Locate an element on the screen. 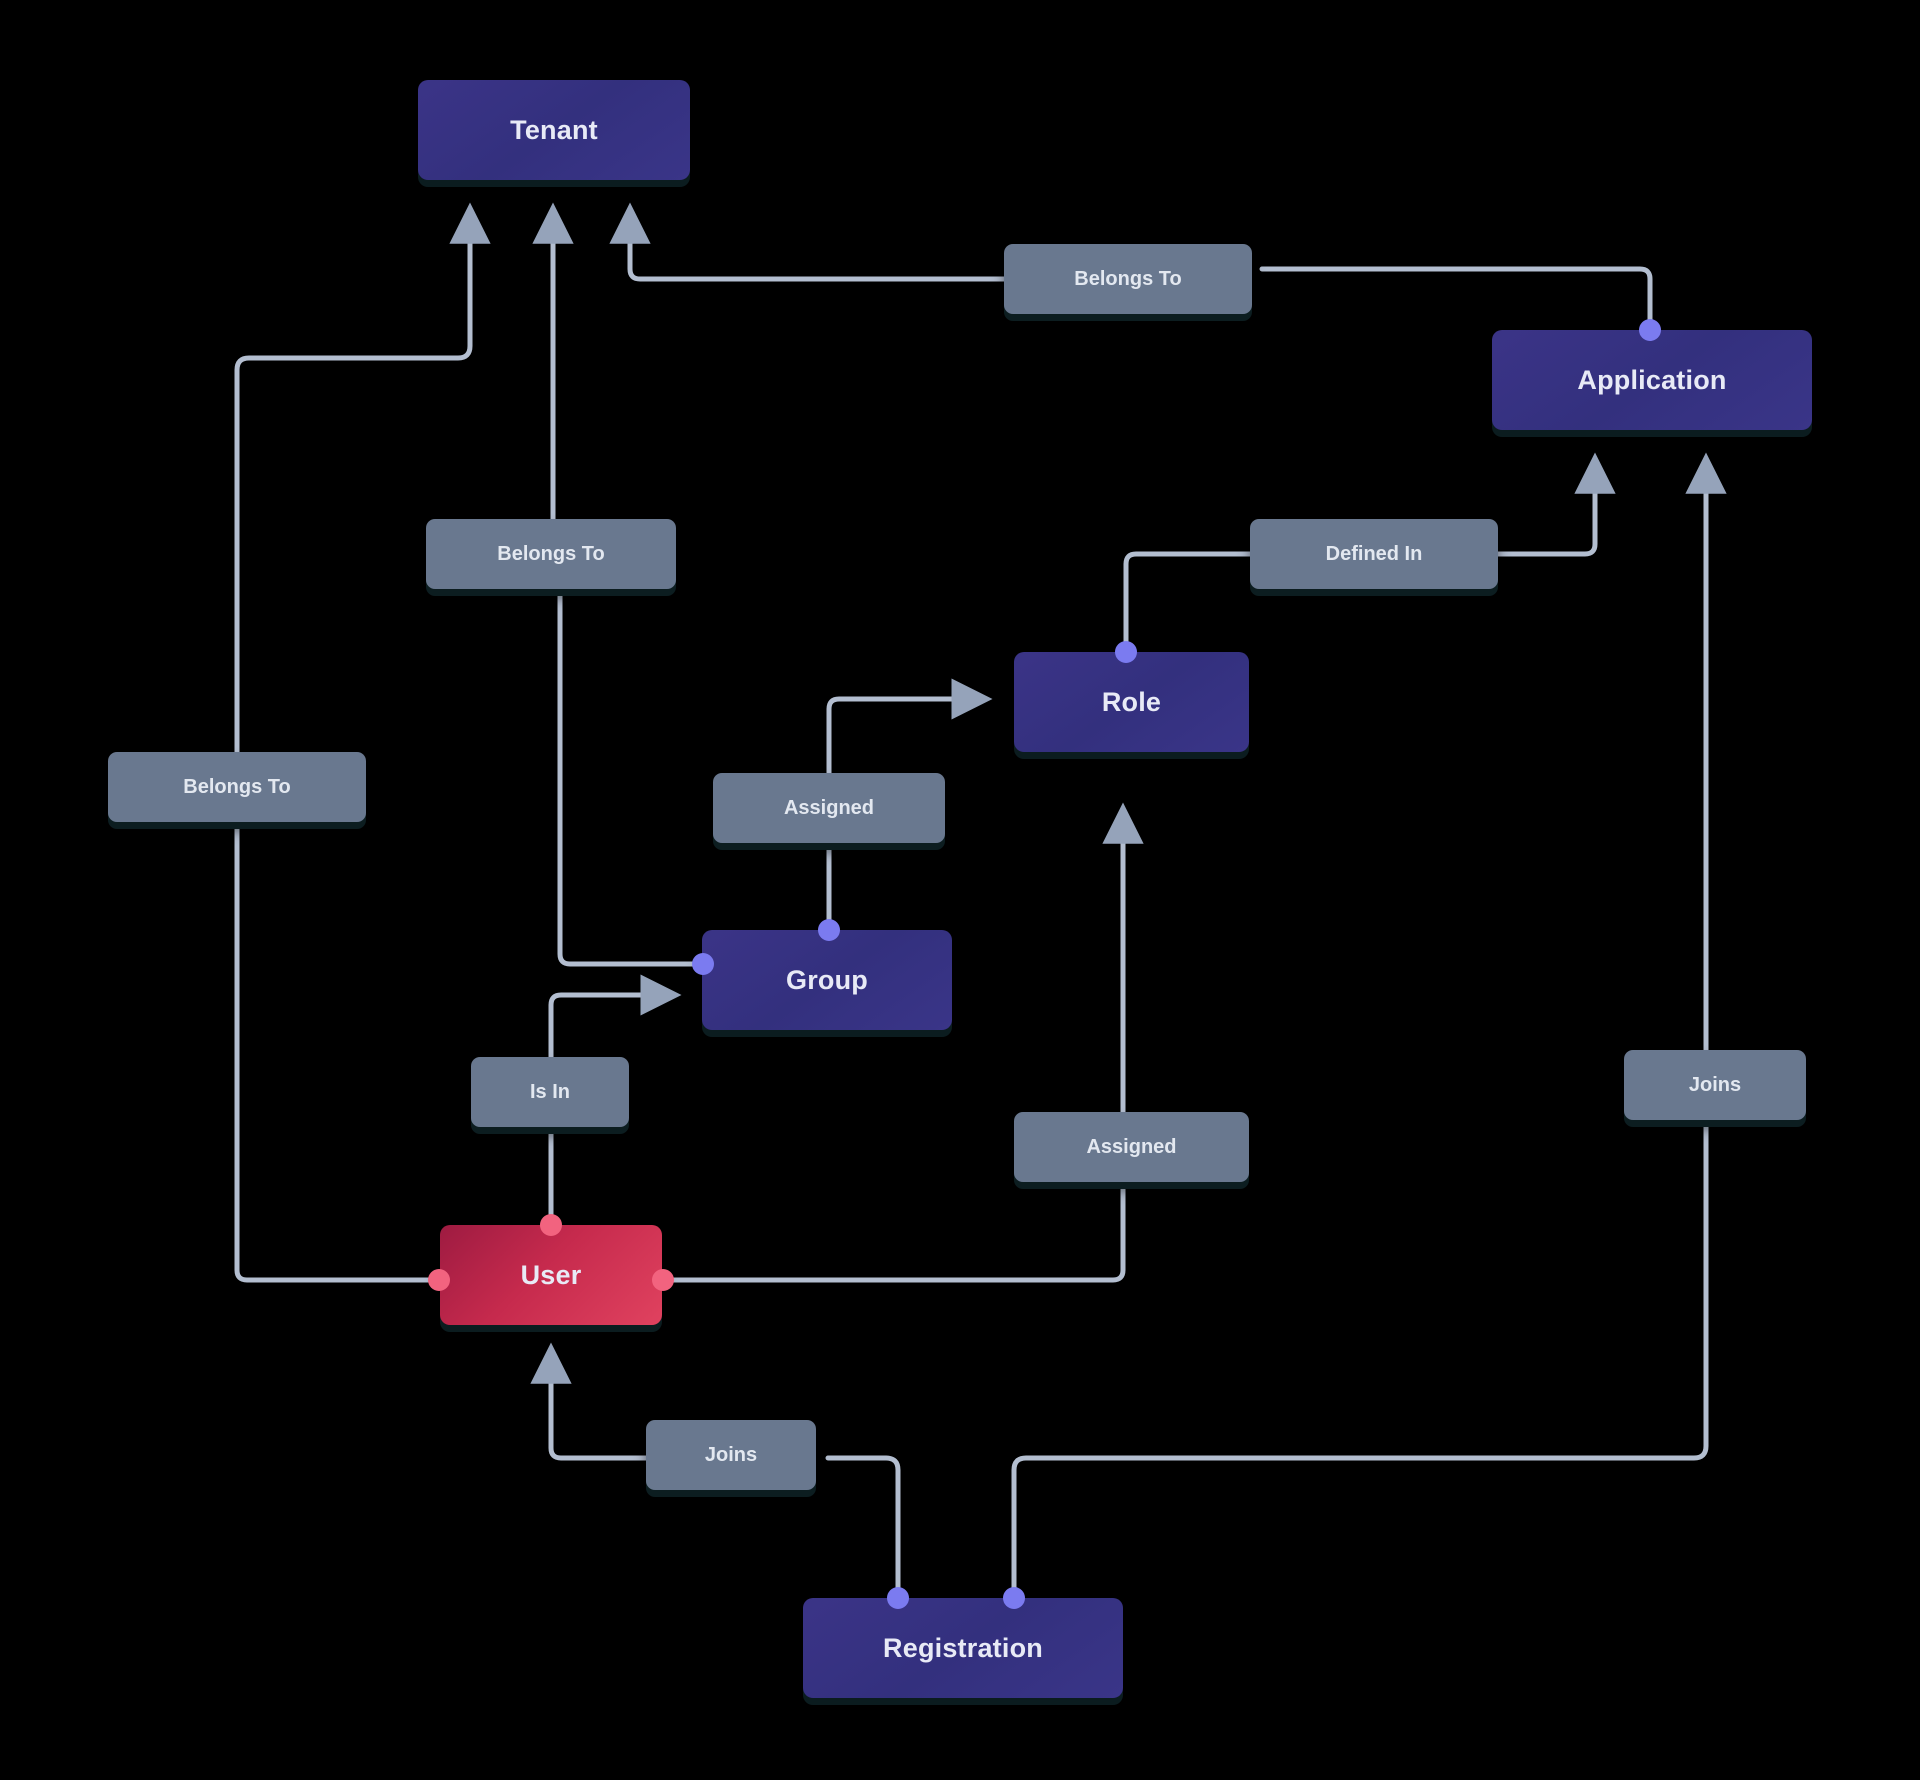 Image resolution: width=1920 pixels, height=1780 pixels. entity-node-application: Application is located at coordinates (1652, 380).